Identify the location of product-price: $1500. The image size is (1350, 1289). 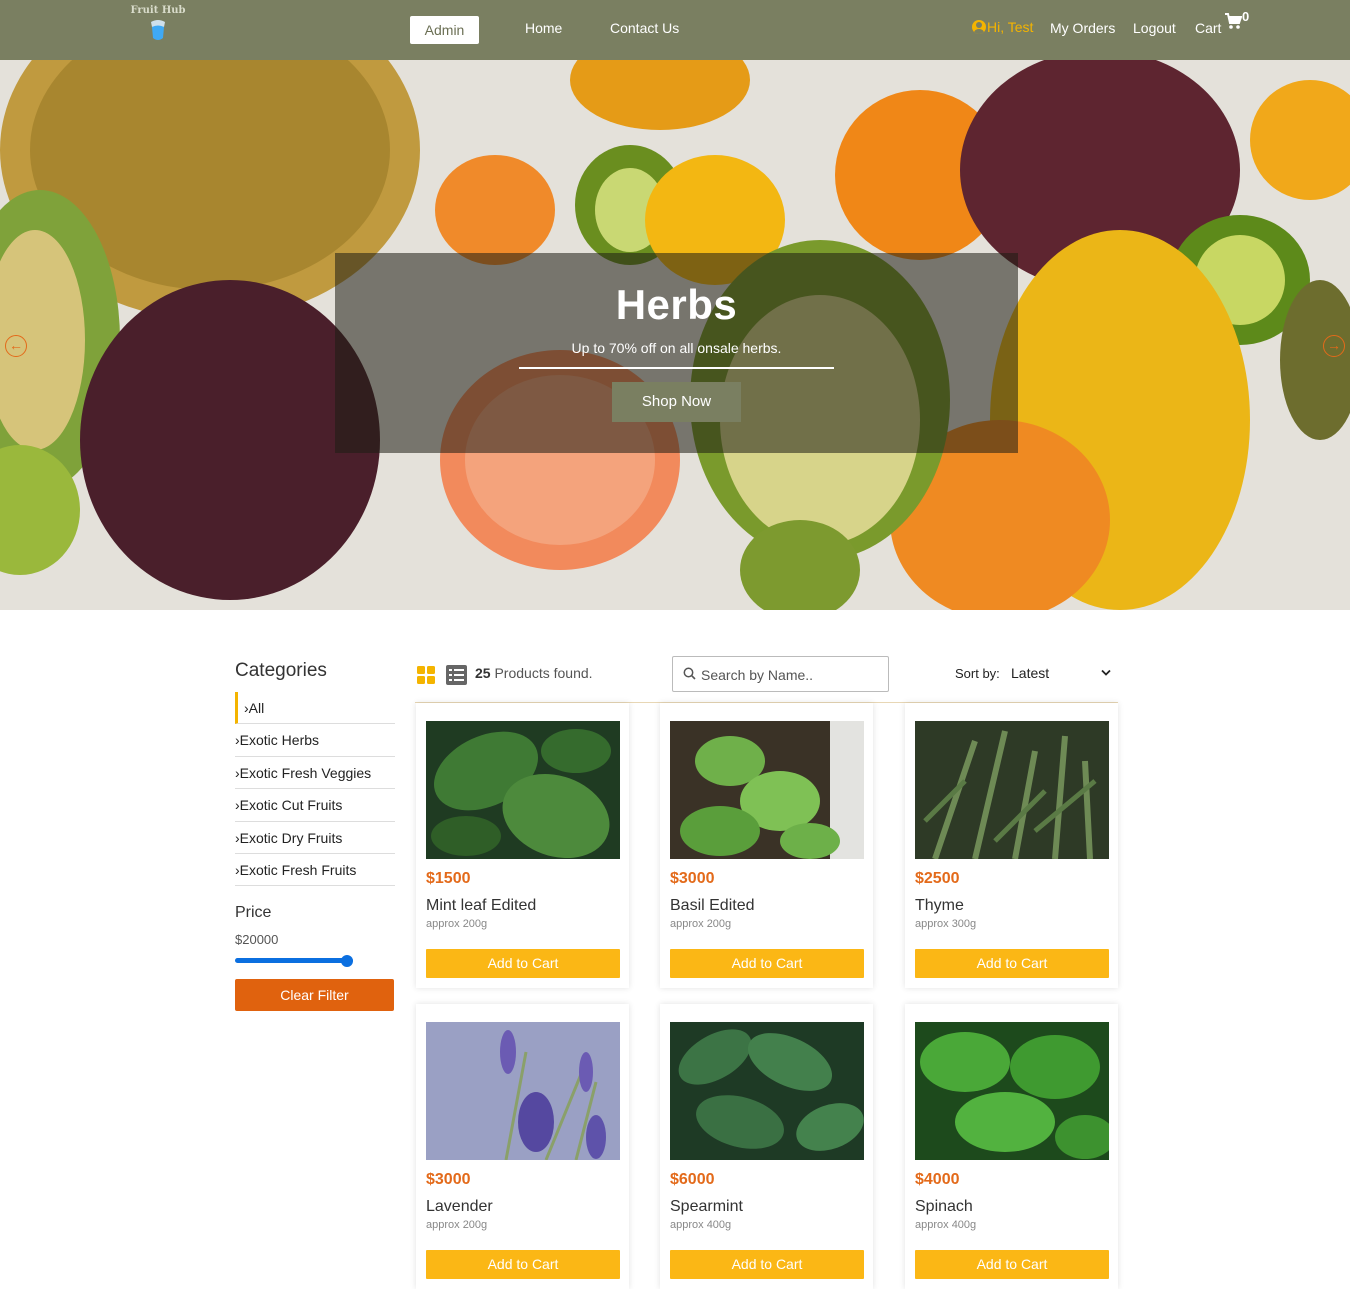
(448, 878).